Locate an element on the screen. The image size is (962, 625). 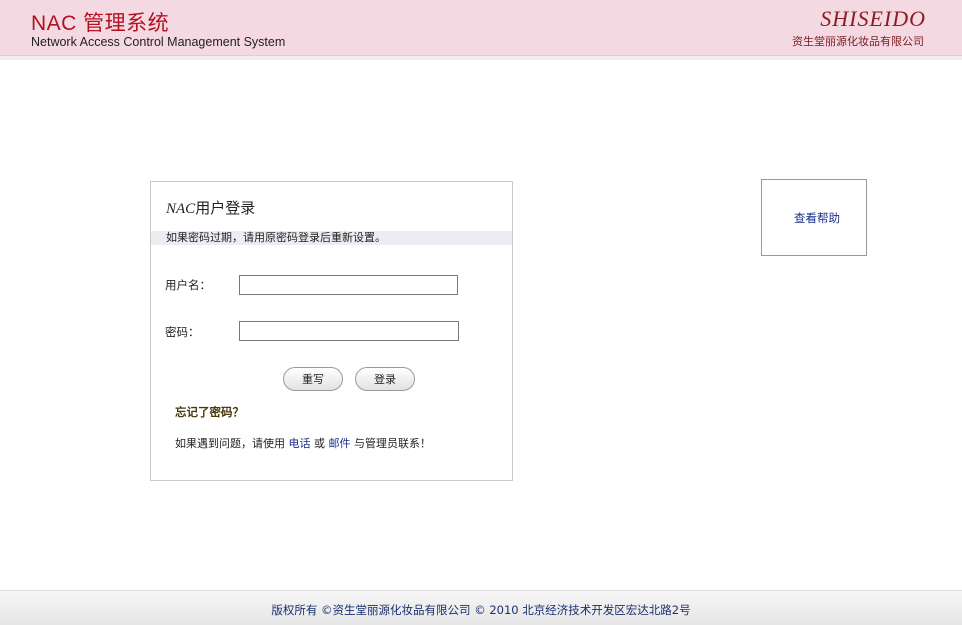
contact-help-text: 如果遇到问题，请使用 电话 或 邮件 与管理员联系！ is located at coordinates (303, 443).